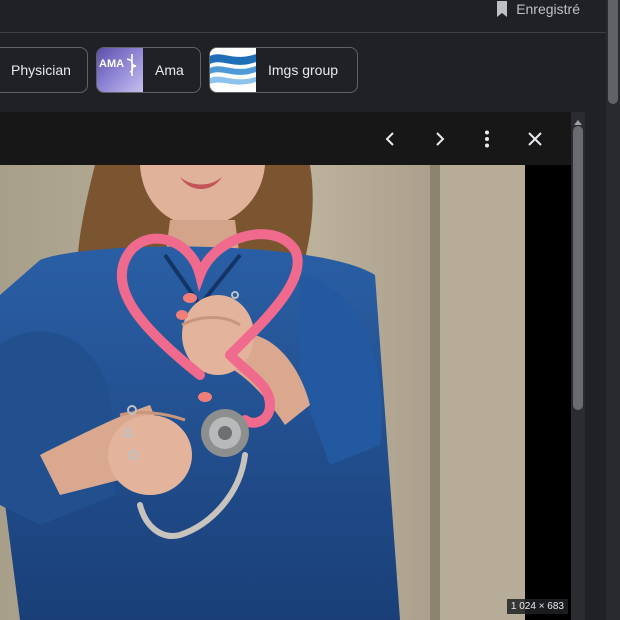 This screenshot has width=620, height=620. I want to click on viewer-scrollbar-thumb, so click(578, 268).